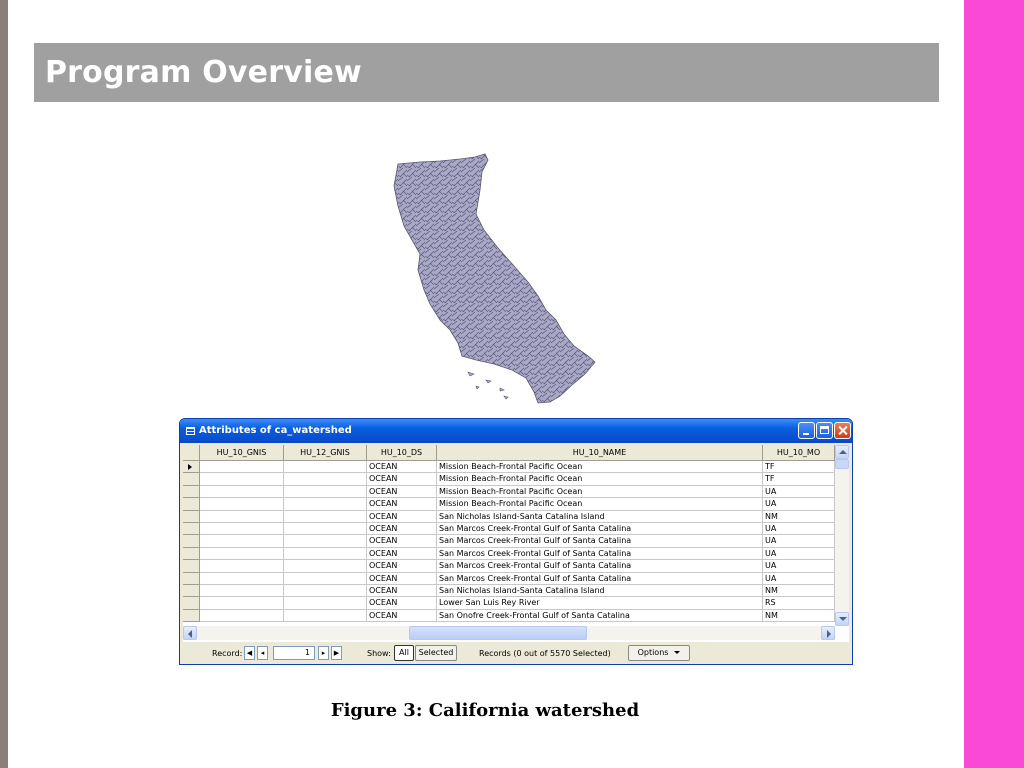  What do you see at coordinates (516, 431) in the screenshot?
I see `window-titlebar: Attributes of ca_watershed` at bounding box center [516, 431].